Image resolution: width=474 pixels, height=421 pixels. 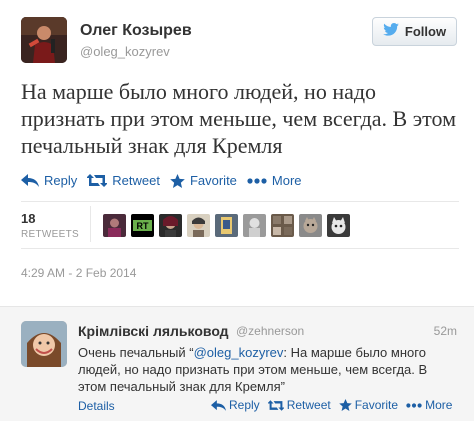 What do you see at coordinates (425, 31) in the screenshot?
I see `follow-label: Follow` at bounding box center [425, 31].